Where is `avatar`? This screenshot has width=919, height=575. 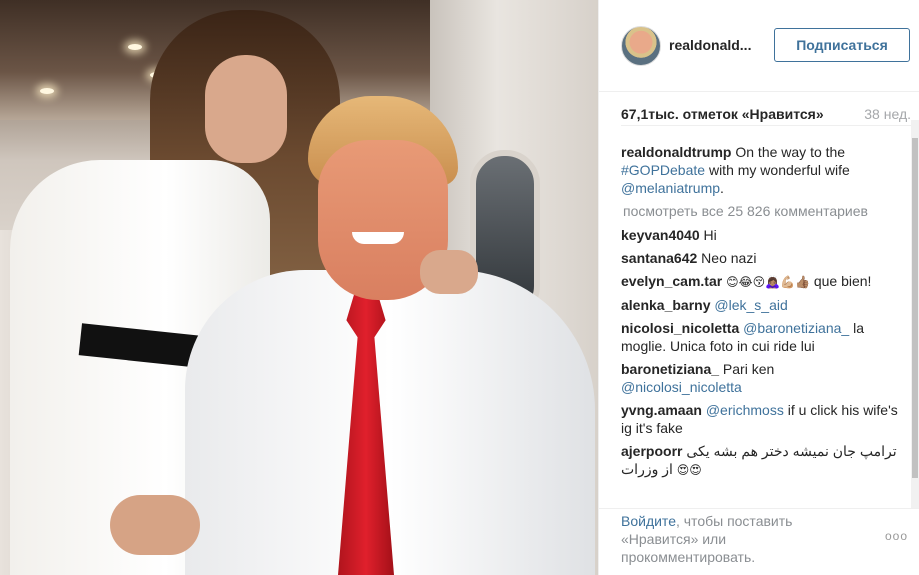 avatar is located at coordinates (641, 46).